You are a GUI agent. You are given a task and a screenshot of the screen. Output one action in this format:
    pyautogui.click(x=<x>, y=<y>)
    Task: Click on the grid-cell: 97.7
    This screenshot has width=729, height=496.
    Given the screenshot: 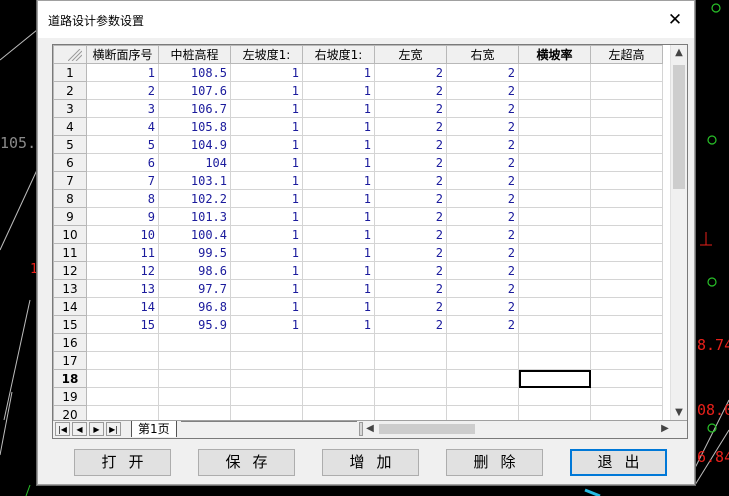 What is the action you would take?
    pyautogui.click(x=194, y=288)
    